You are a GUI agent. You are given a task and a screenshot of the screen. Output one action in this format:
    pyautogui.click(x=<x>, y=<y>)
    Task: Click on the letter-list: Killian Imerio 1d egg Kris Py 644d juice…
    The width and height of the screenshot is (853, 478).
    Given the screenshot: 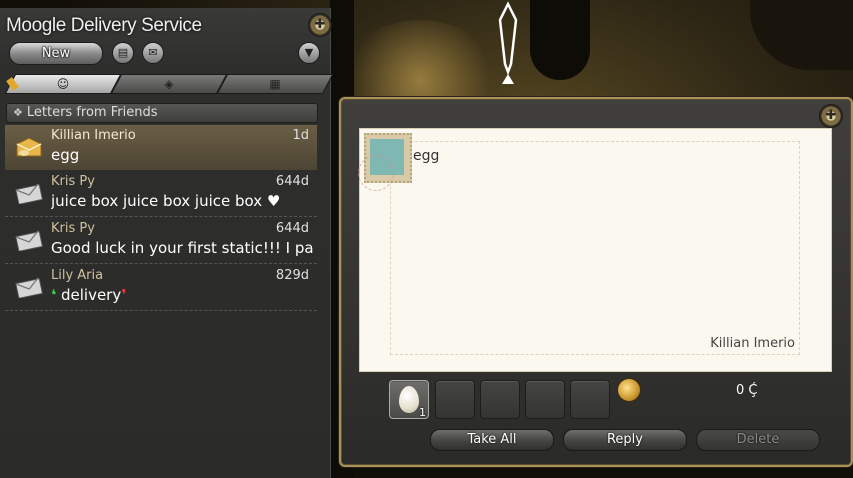 What is the action you would take?
    pyautogui.click(x=161, y=218)
    